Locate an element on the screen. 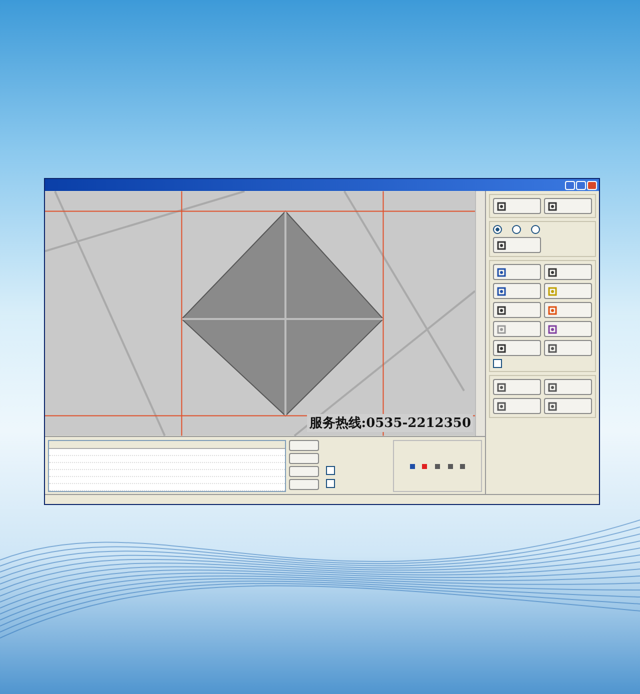 Image resolution: width=640 pixels, height=694 pixels. minimize-button is located at coordinates (570, 185).